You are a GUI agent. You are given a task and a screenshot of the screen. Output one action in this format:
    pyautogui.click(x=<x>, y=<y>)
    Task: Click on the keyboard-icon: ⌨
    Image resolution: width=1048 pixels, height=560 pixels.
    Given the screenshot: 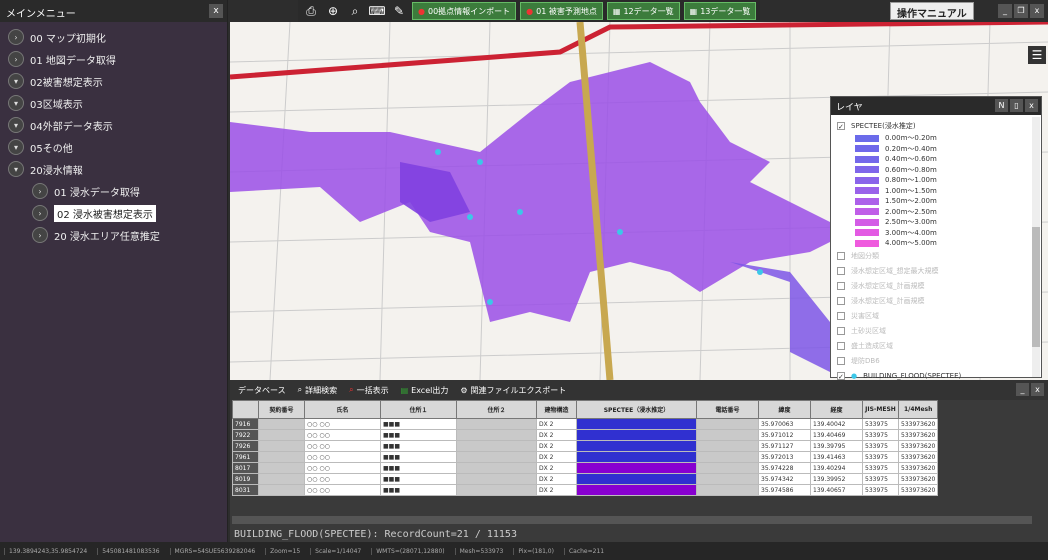 What is the action you would take?
    pyautogui.click(x=377, y=11)
    